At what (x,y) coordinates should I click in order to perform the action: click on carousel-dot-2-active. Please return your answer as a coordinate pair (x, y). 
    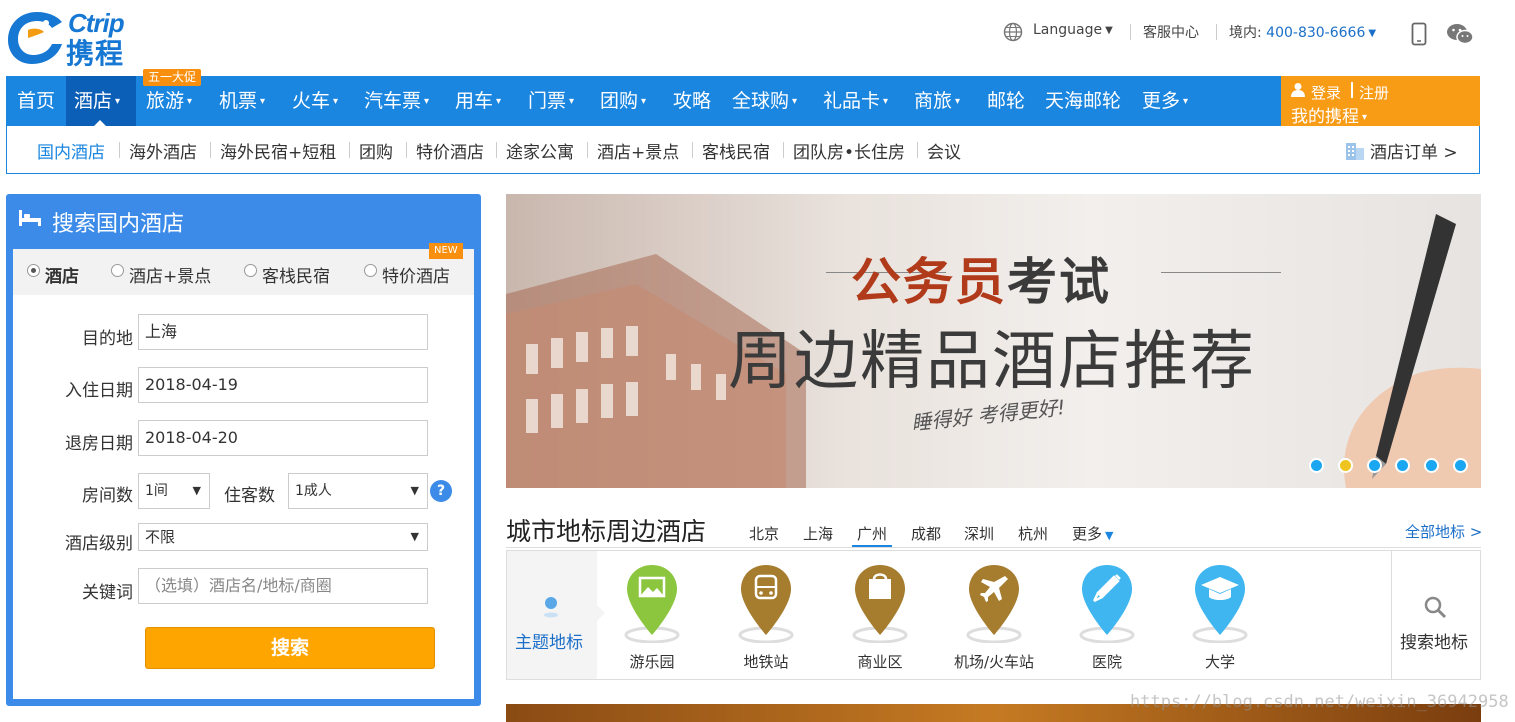
    Looking at the image, I should click on (1345, 465).